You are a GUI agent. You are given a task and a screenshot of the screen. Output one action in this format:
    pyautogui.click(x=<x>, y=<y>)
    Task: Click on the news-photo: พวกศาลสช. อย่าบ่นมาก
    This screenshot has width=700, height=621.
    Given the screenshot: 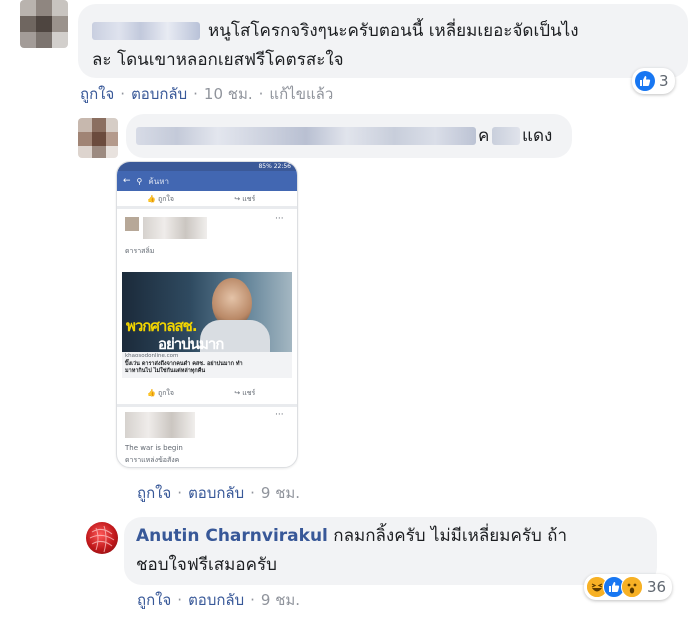 What is the action you would take?
    pyautogui.click(x=207, y=312)
    